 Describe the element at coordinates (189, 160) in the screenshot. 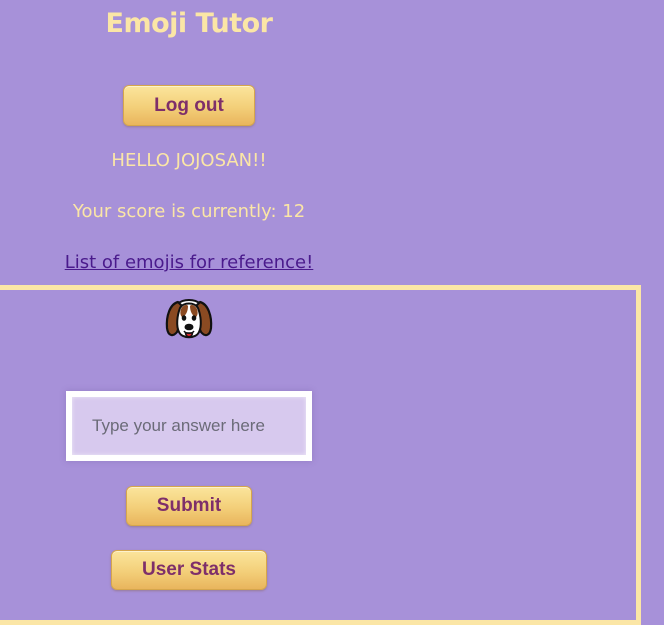

I see `greeting-text: HELLO JOJOSAN!!` at that location.